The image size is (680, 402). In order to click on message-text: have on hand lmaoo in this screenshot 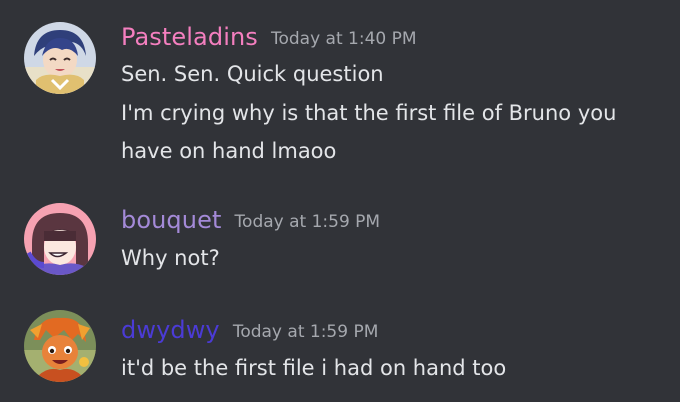, I will do `click(229, 151)`.